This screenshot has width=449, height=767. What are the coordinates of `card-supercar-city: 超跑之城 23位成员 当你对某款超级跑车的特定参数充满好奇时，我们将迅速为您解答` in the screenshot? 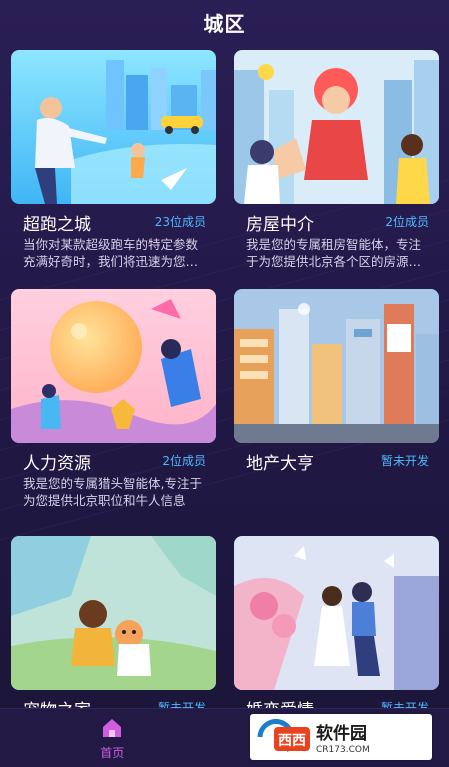 It's located at (113, 165).